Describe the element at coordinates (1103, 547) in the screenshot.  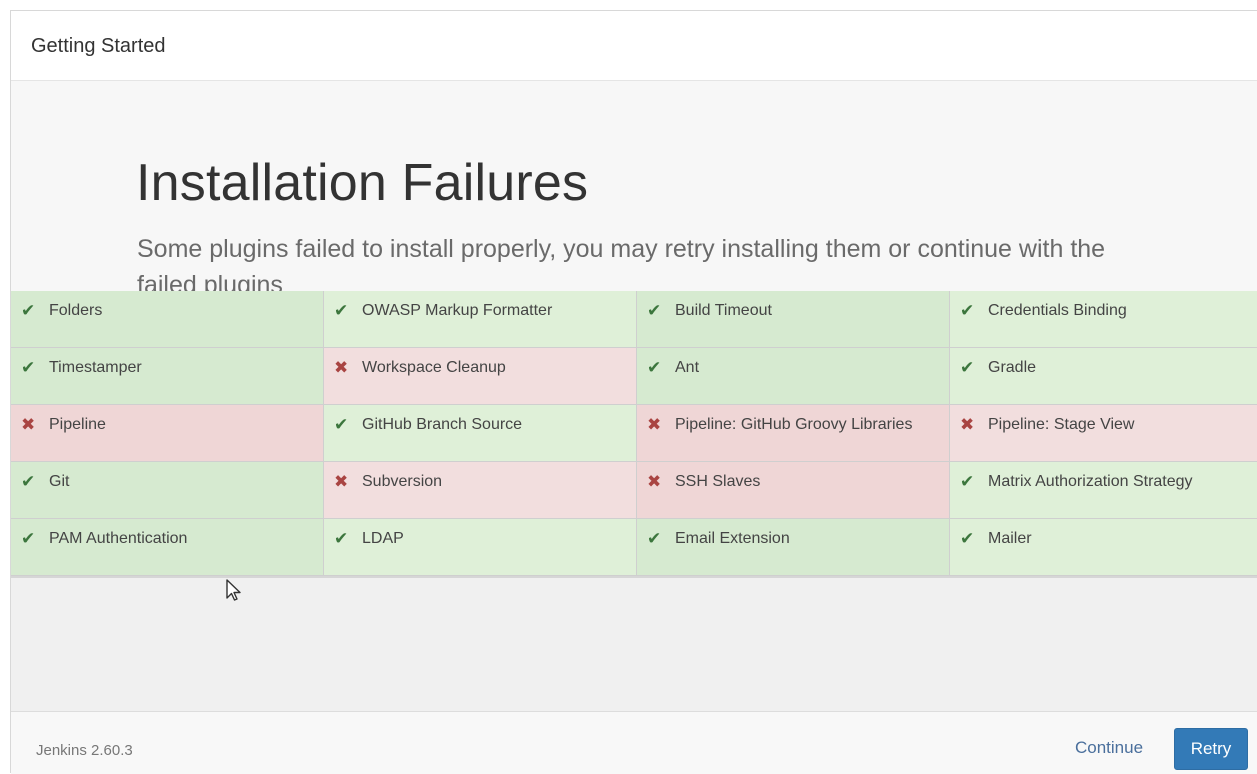
I see `plugin-status-cell: ✔ Mailer` at that location.